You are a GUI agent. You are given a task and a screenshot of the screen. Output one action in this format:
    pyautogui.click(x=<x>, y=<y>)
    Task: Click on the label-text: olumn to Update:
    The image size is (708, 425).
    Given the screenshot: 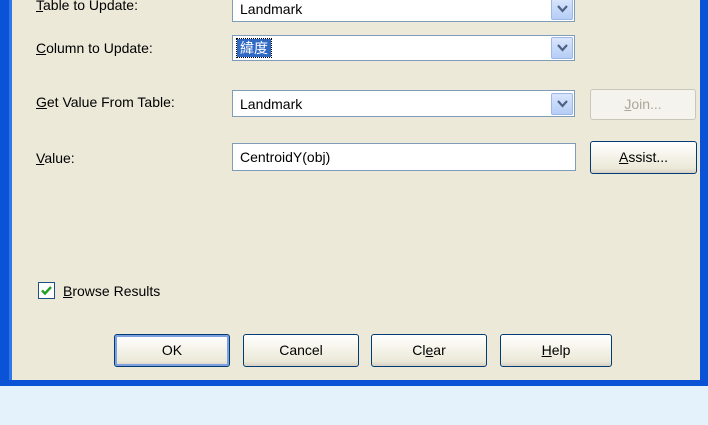 What is the action you would take?
    pyautogui.click(x=99, y=48)
    